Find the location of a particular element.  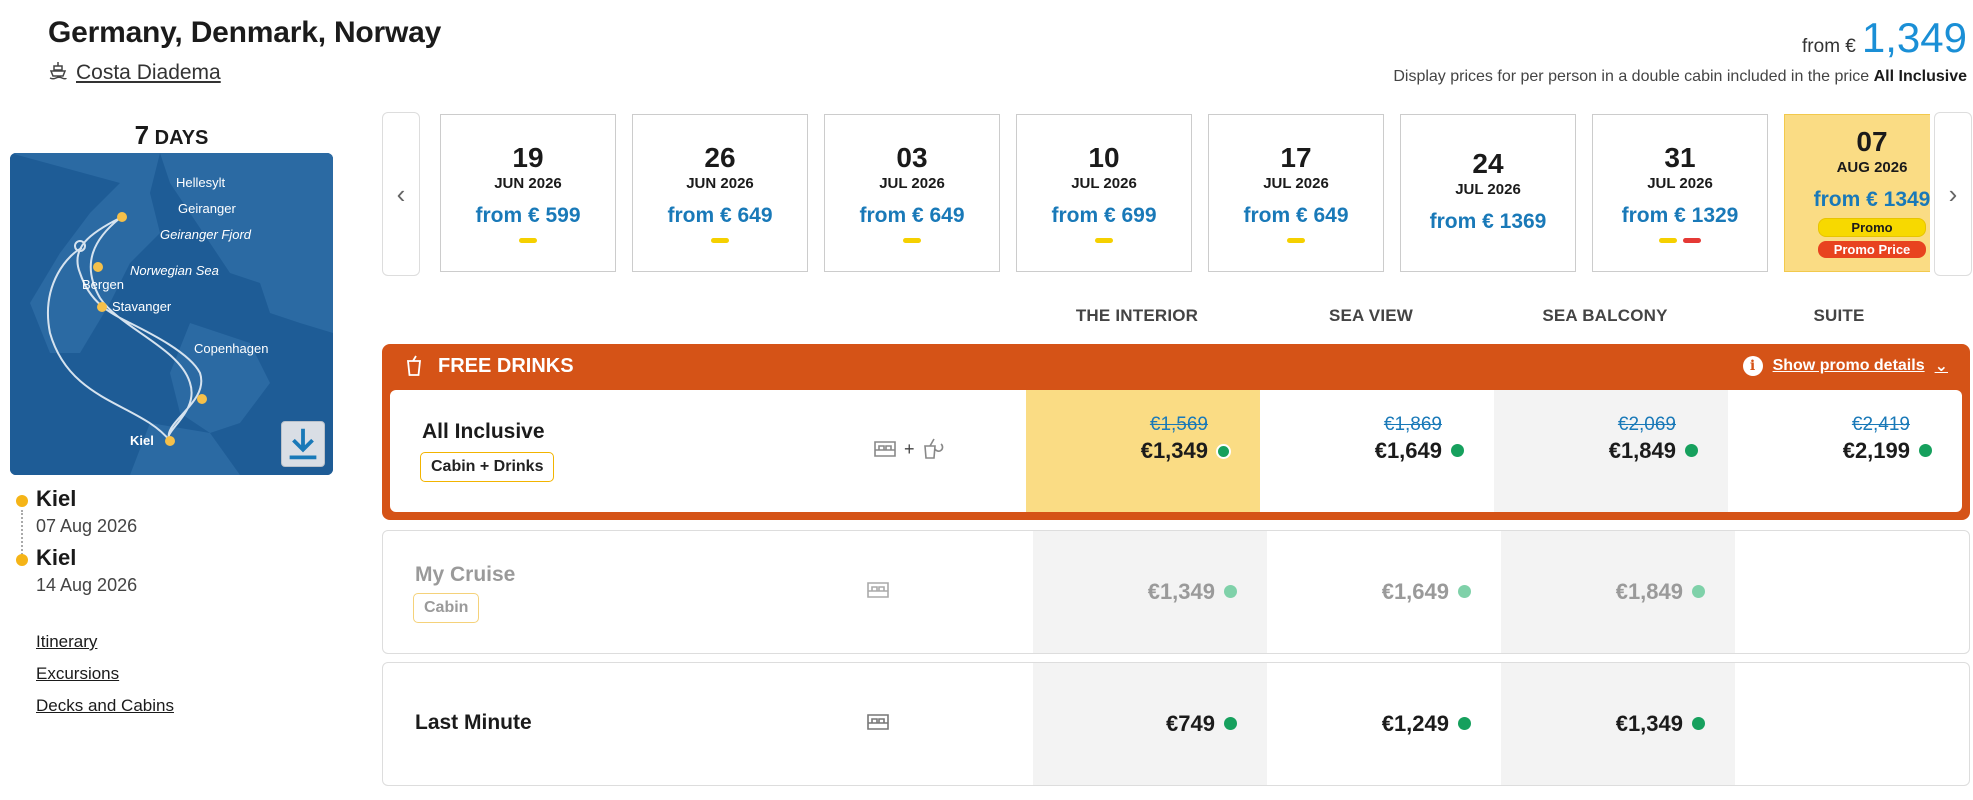

fare-name: All Inclusive is located at coordinates (483, 431).